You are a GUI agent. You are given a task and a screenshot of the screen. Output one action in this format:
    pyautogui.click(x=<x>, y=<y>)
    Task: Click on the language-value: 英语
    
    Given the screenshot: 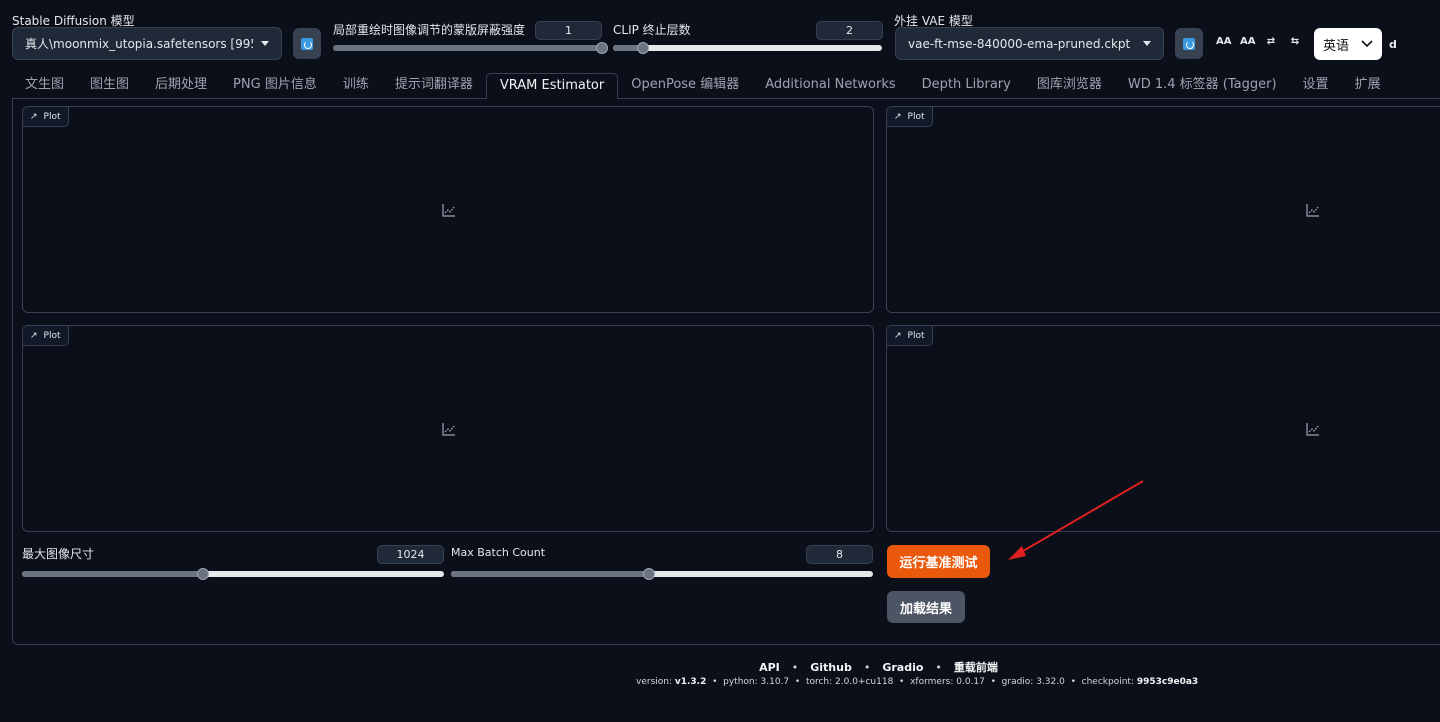 What is the action you would take?
    pyautogui.click(x=1336, y=46)
    